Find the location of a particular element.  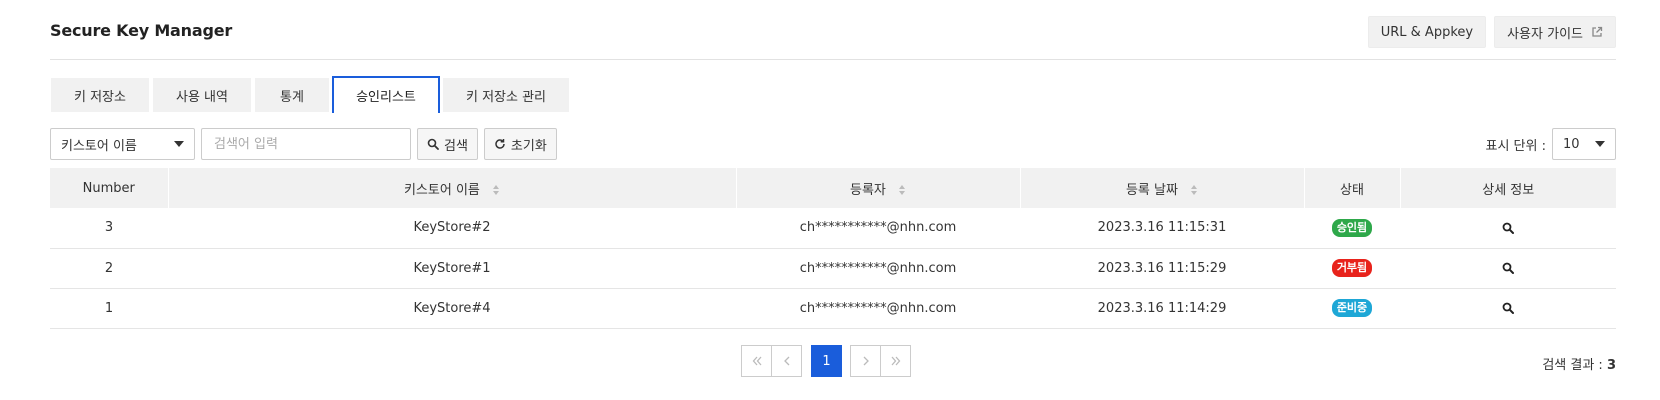

tab-usage-history: 사용 내역 is located at coordinates (202, 95).